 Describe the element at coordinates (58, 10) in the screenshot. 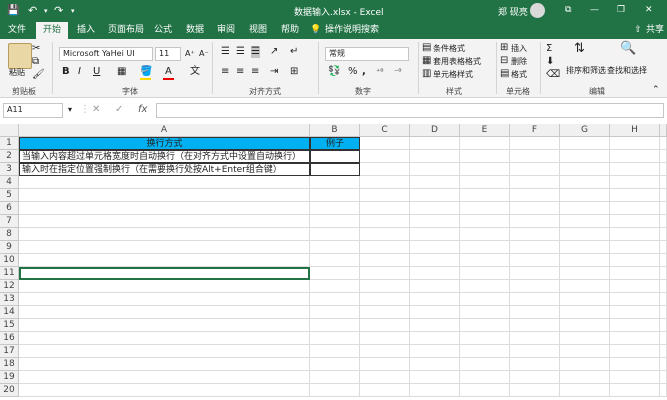

I see `redo-icon: ↷` at that location.